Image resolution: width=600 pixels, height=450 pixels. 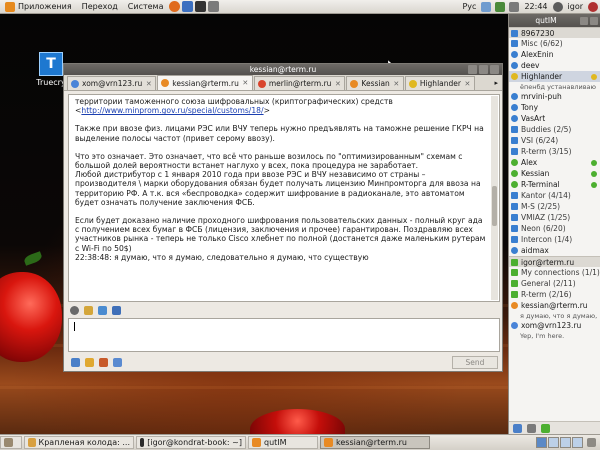 What do you see at coordinates (535, 6) in the screenshot?
I see `clock: 22:44` at bounding box center [535, 6].